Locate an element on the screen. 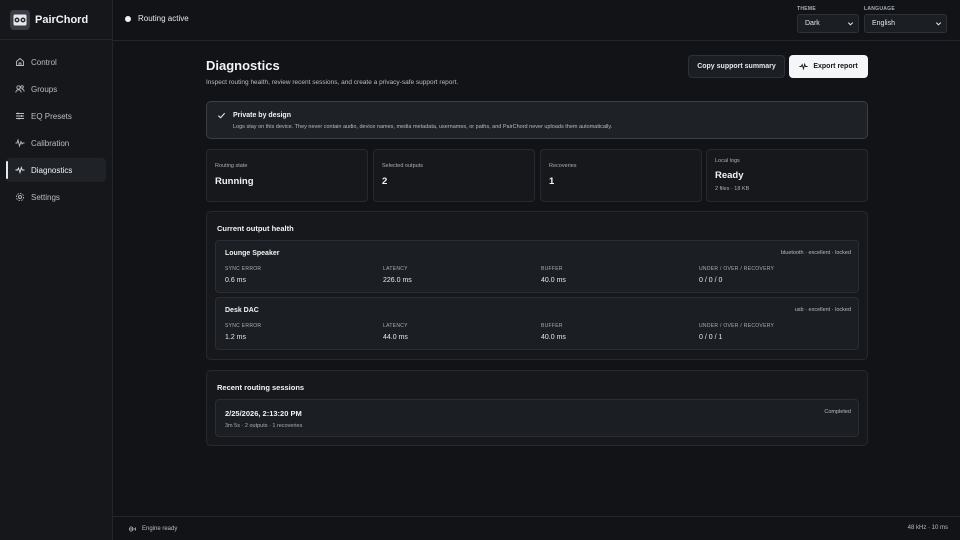  language-select-group: LANGUAGE English is located at coordinates (905, 19).